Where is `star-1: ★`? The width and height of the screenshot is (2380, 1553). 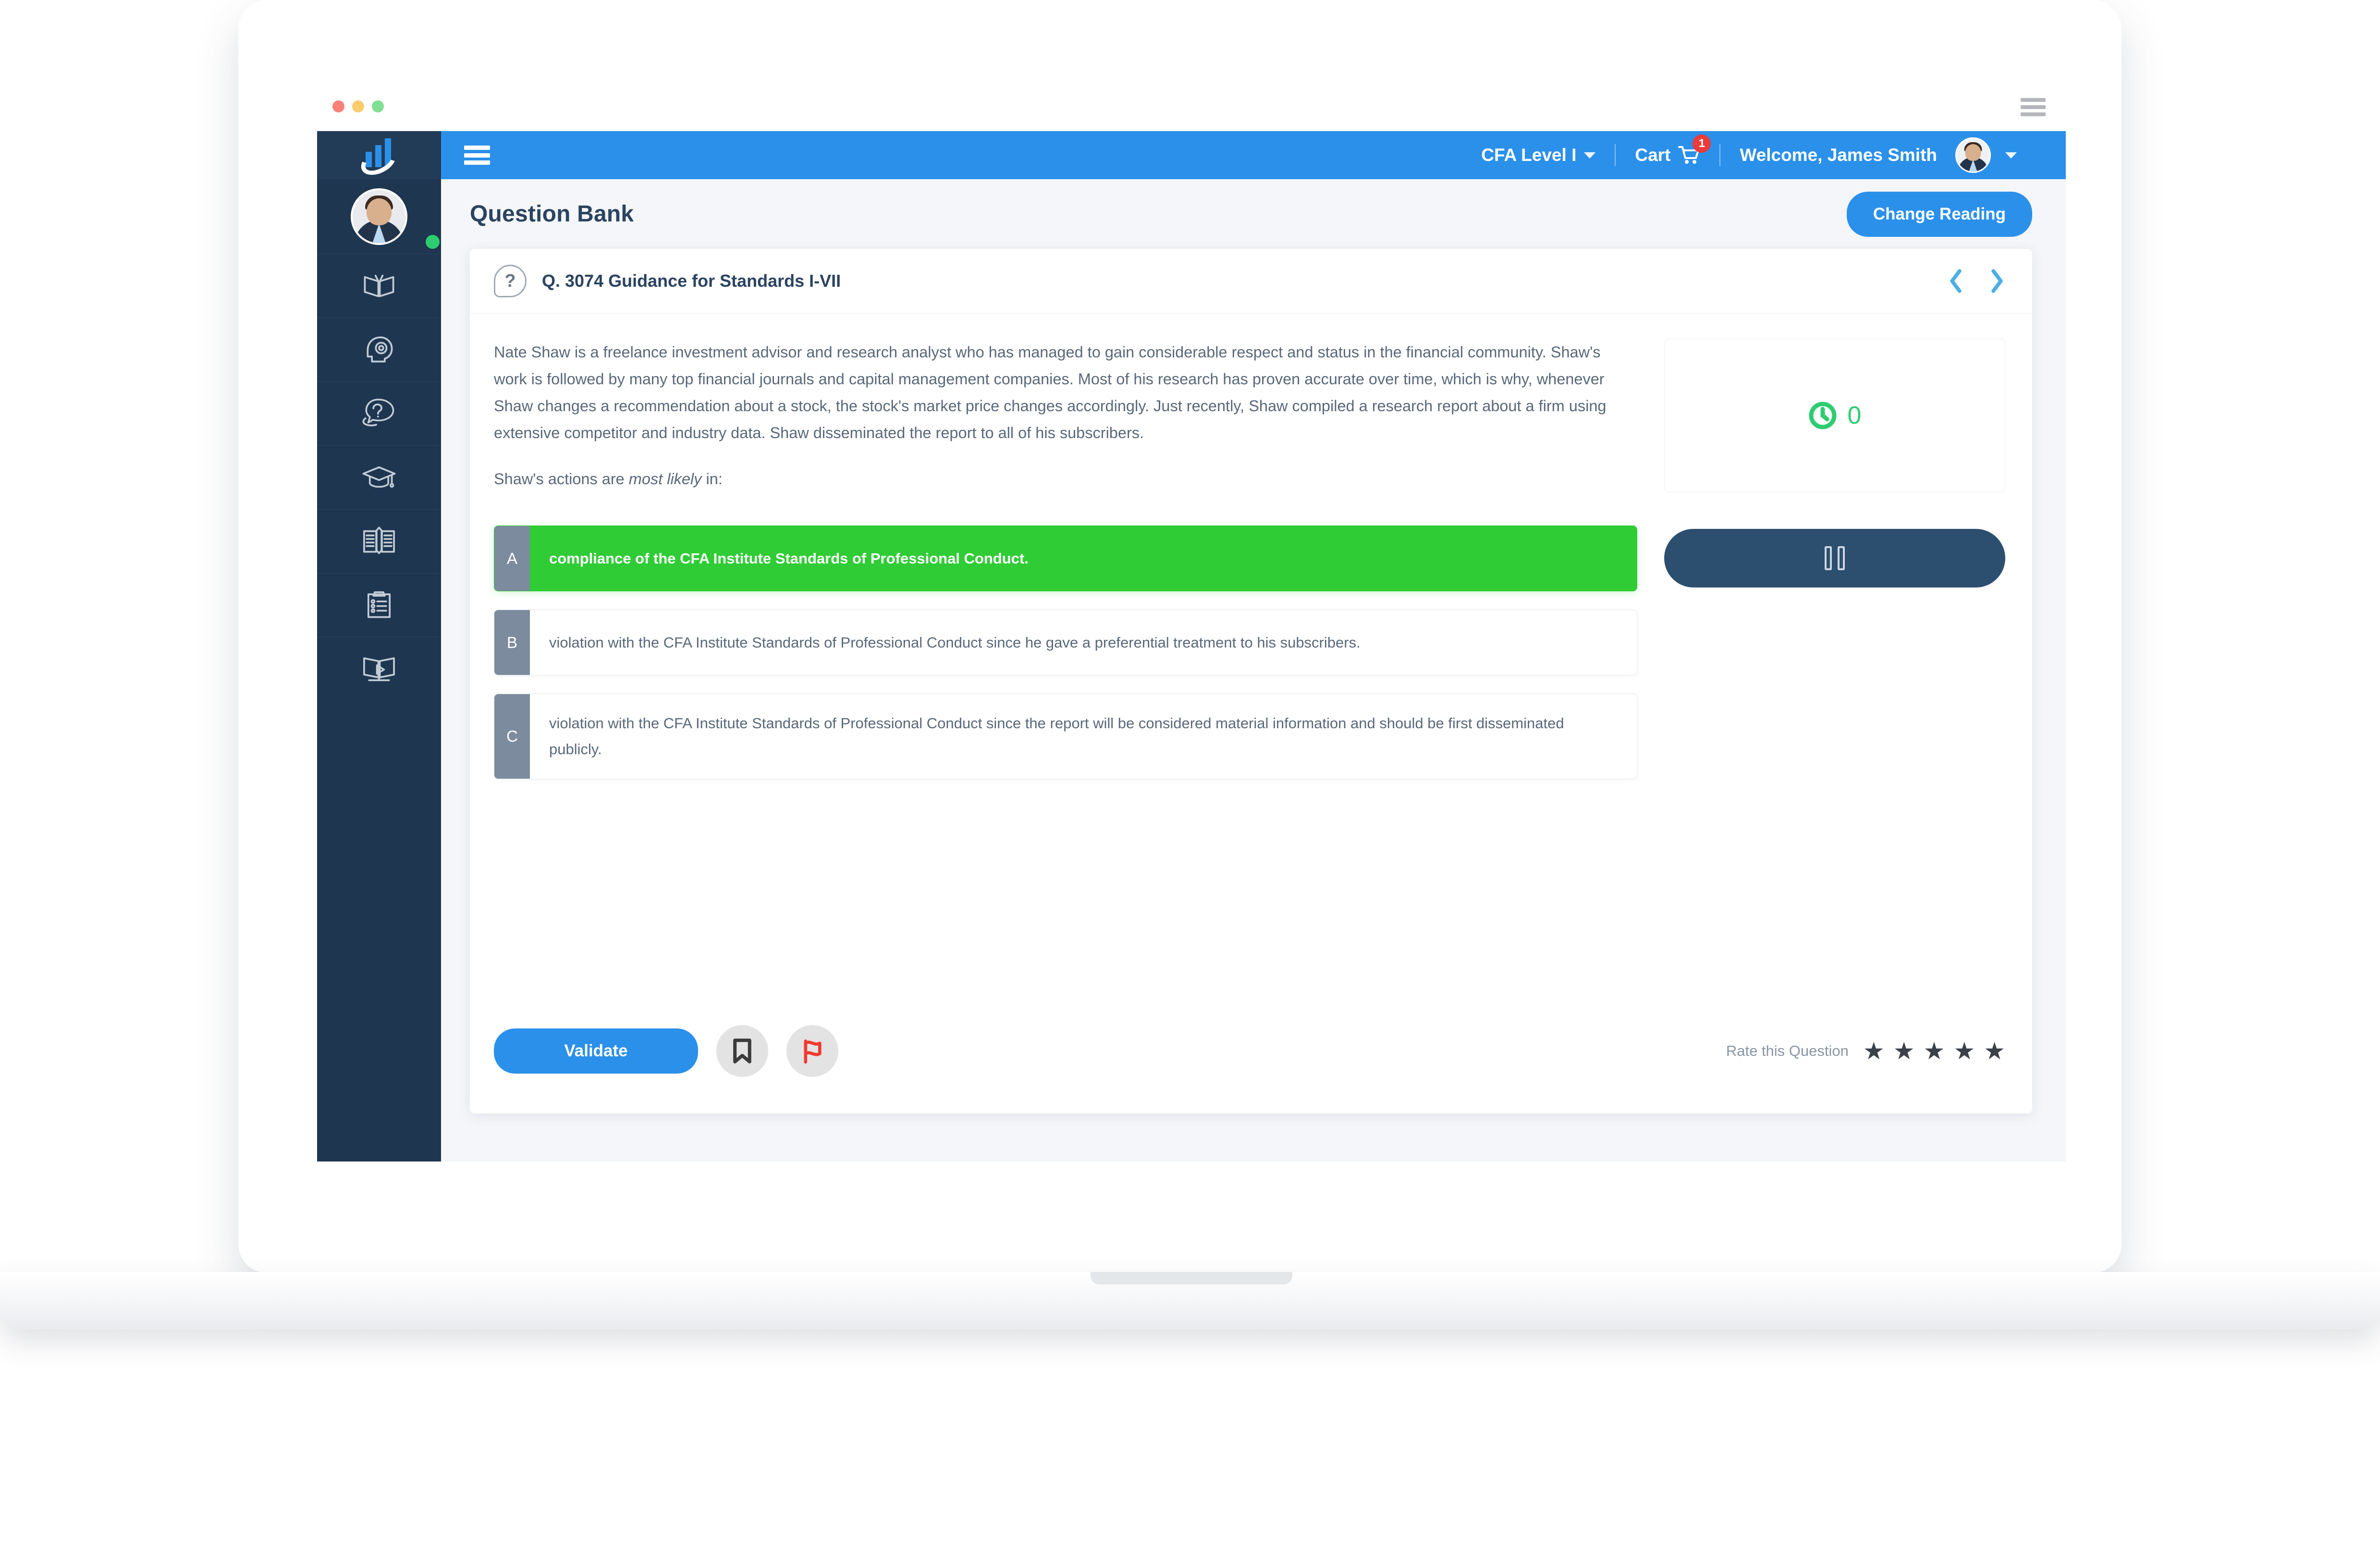 star-1: ★ is located at coordinates (1874, 1051).